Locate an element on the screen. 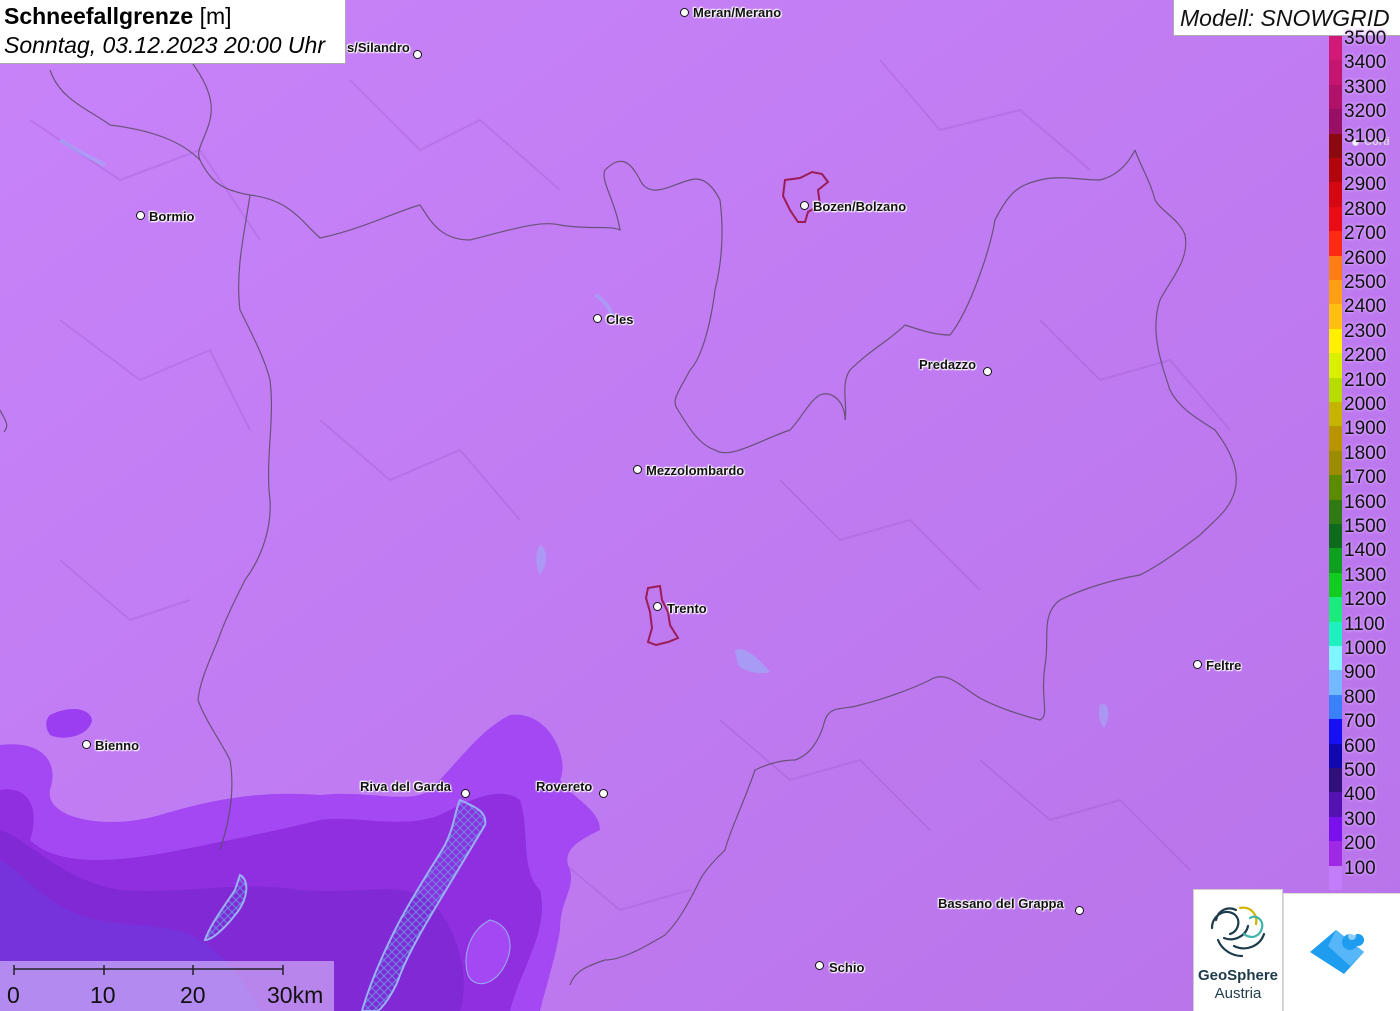  legend-label: 1300 is located at coordinates (1365, 575).